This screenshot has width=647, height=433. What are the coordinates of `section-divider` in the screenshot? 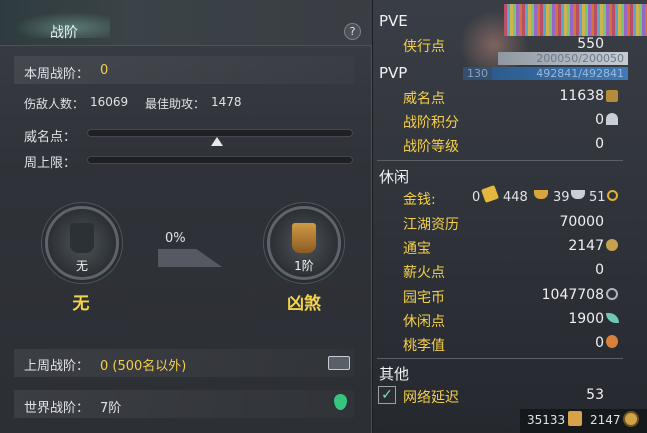 It's located at (500, 160).